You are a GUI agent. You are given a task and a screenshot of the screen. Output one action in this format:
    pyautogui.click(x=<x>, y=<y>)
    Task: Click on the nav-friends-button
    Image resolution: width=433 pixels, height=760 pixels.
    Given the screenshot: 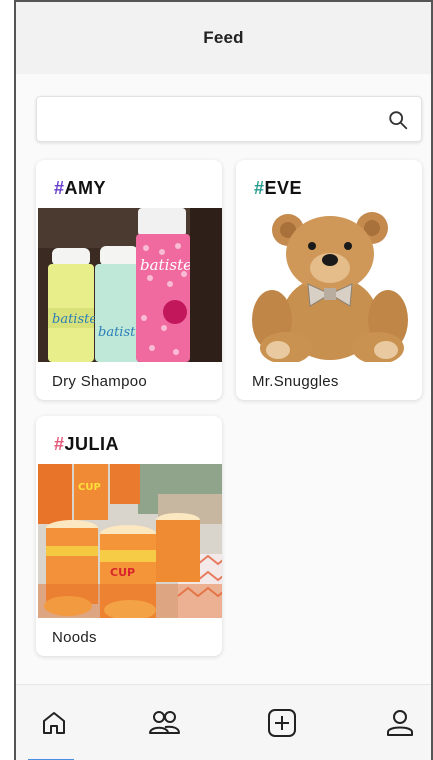 What is the action you would take?
    pyautogui.click(x=164, y=723)
    